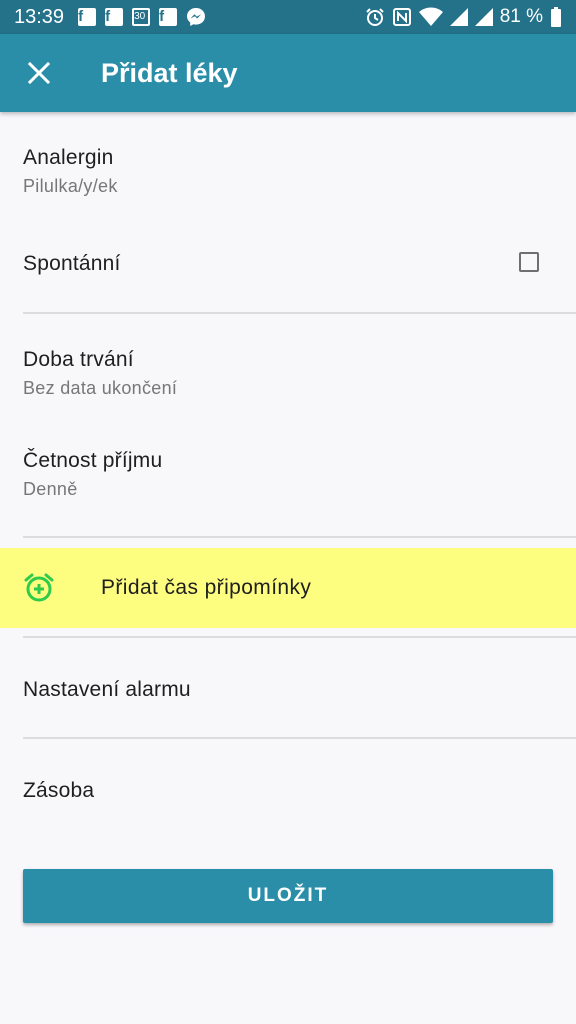 The image size is (576, 1024). What do you see at coordinates (375, 17) in the screenshot?
I see `alarm-clock-icon` at bounding box center [375, 17].